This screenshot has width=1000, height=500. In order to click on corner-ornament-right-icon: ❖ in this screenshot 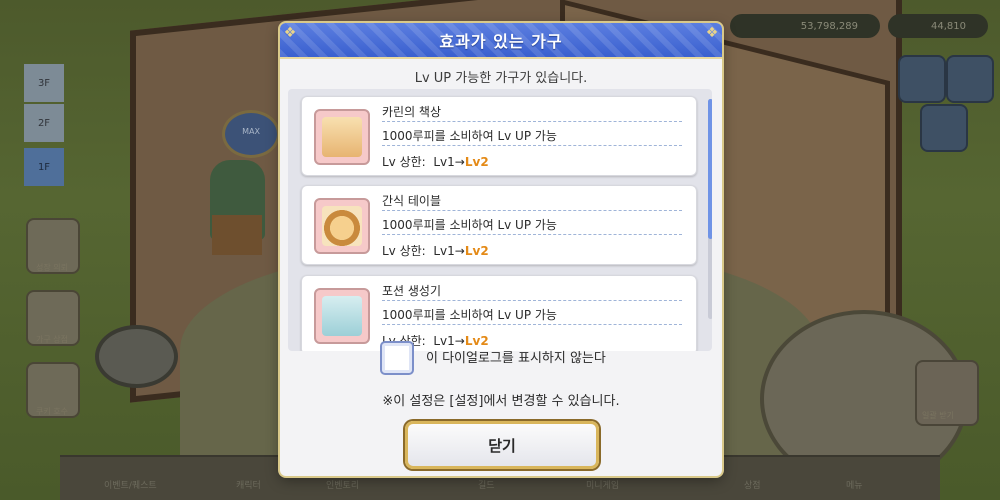, I will do `click(712, 33)`.